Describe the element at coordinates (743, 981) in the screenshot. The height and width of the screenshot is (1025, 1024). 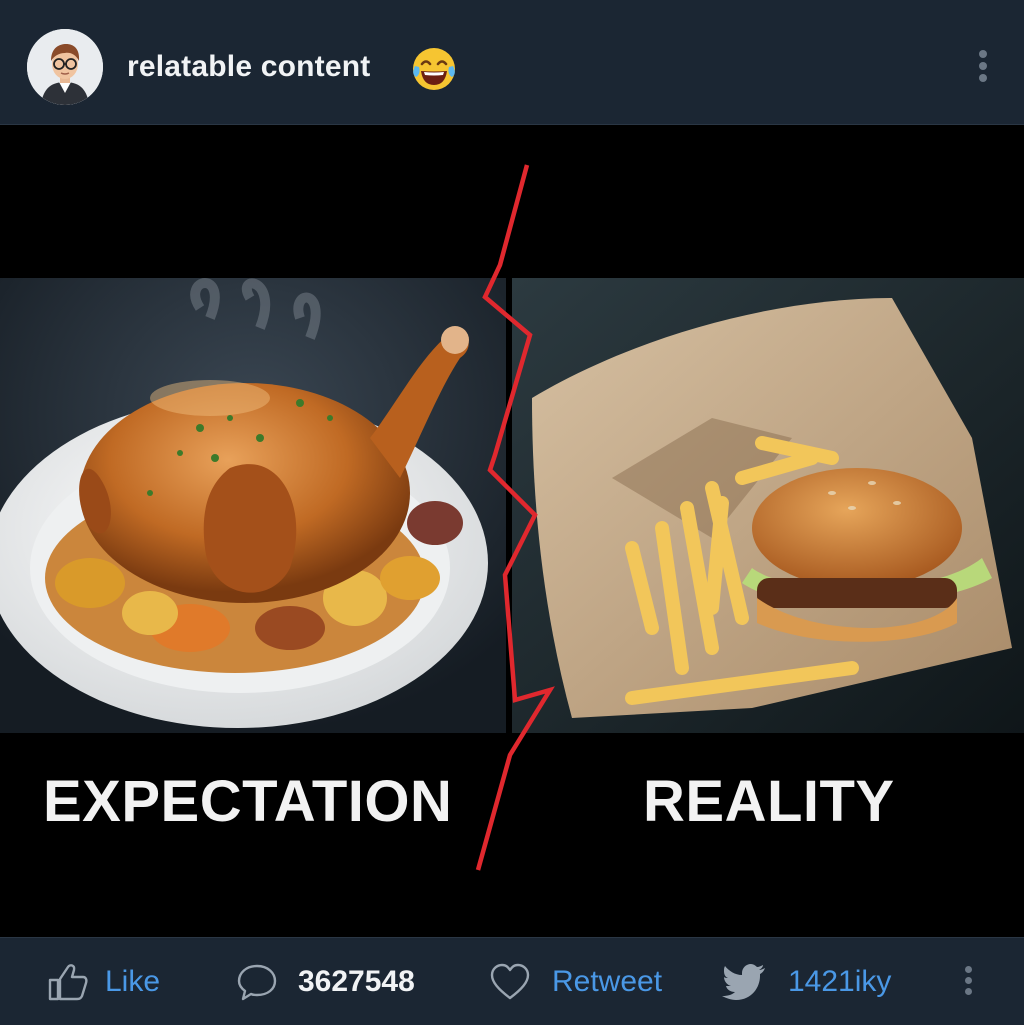
I see `bird-icon` at that location.